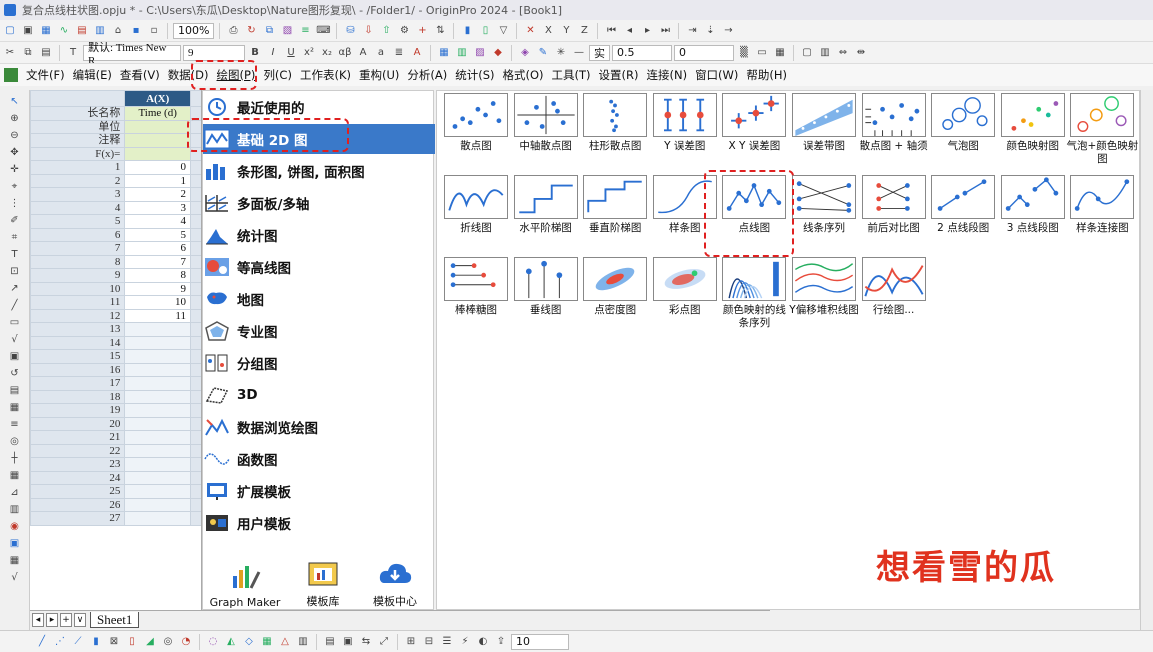  What do you see at coordinates (319, 139) in the screenshot?
I see `category-basic-2d: 基础 2D 图` at bounding box center [319, 139].